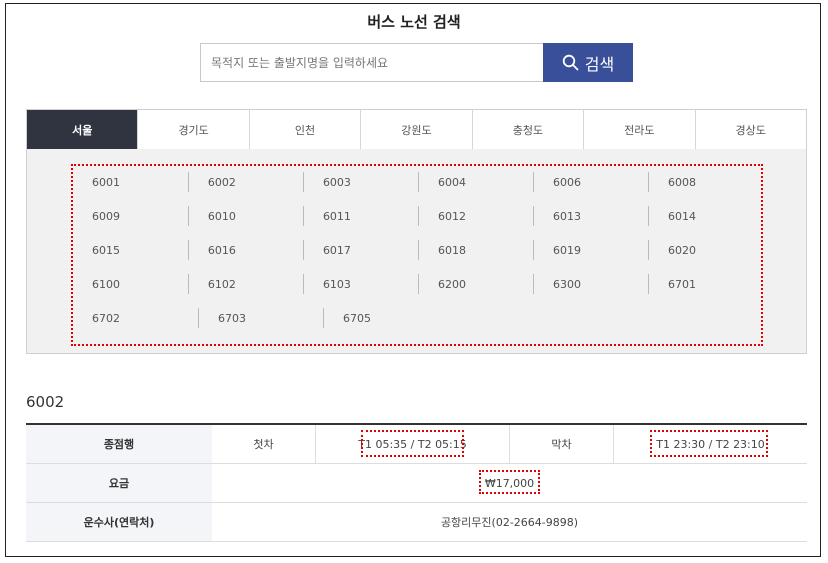 The width and height of the screenshot is (828, 563). I want to click on route-item: 6004, so click(475, 182).